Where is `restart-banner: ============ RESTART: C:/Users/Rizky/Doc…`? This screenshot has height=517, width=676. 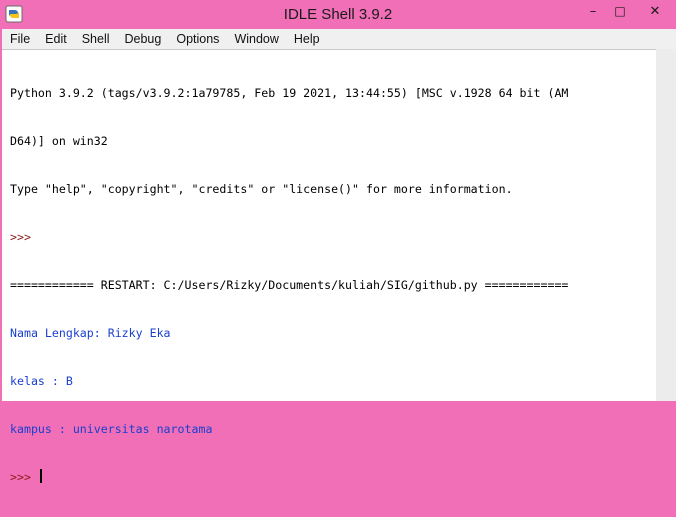 restart-banner: ============ RESTART: C:/Users/Rizky/Doc… is located at coordinates (289, 285).